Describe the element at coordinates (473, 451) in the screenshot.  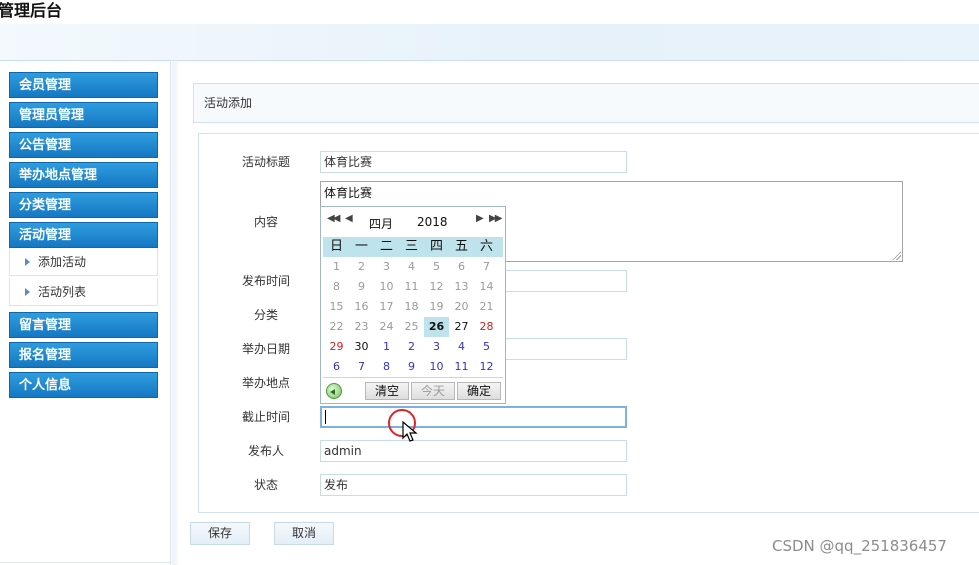
I see `publisher-input: admin` at that location.